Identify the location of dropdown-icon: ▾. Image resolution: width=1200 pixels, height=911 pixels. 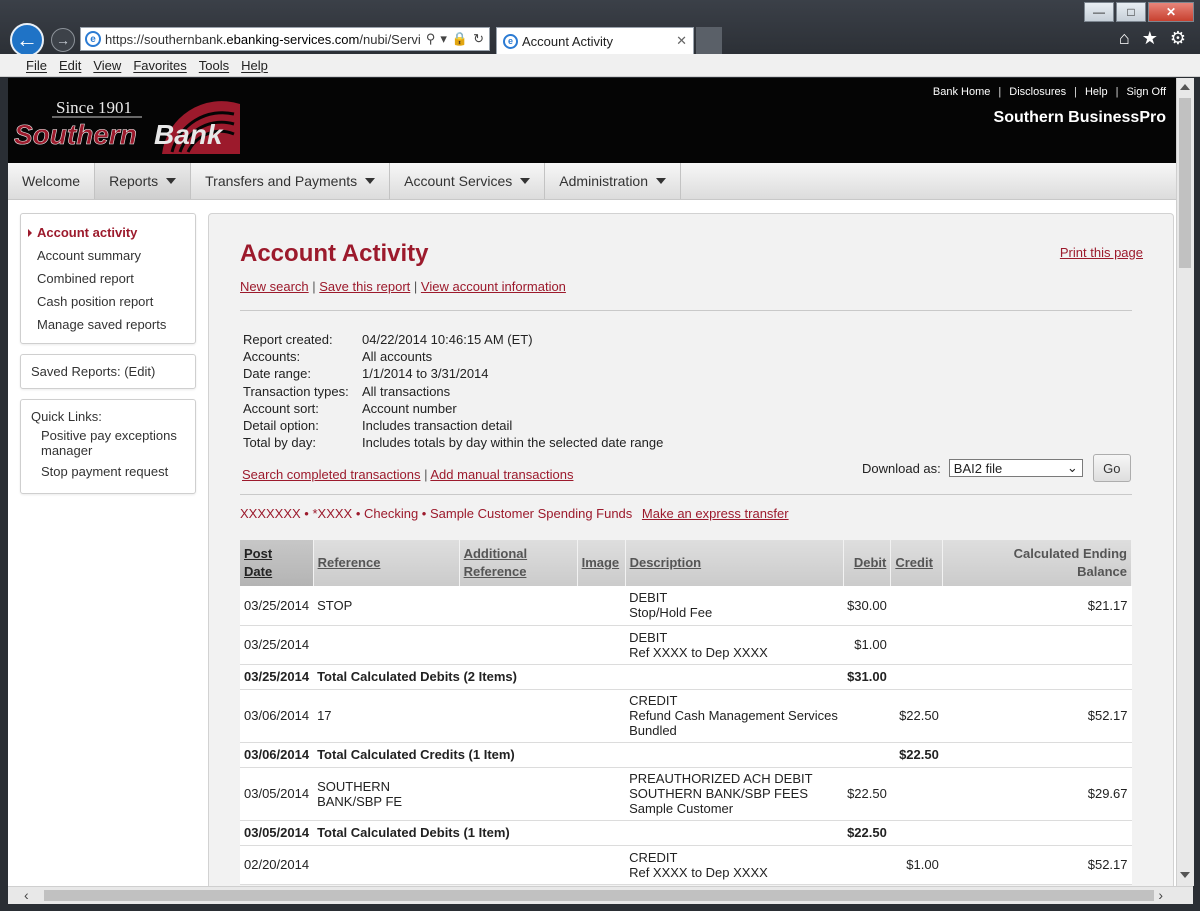
(443, 39).